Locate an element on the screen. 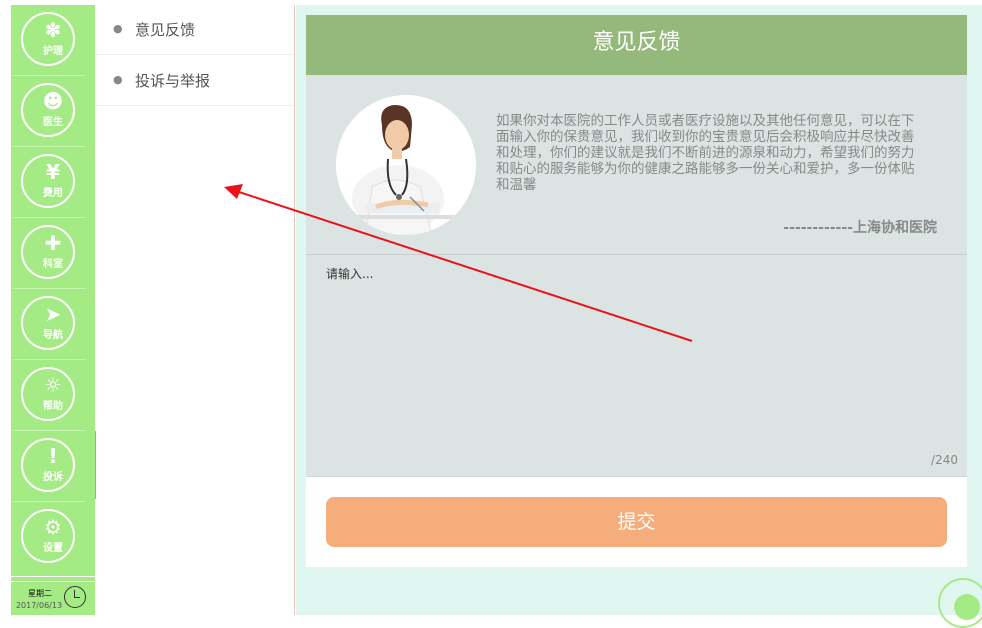  rail-item-doctor: ☻ 医生 is located at coordinates (53, 111).